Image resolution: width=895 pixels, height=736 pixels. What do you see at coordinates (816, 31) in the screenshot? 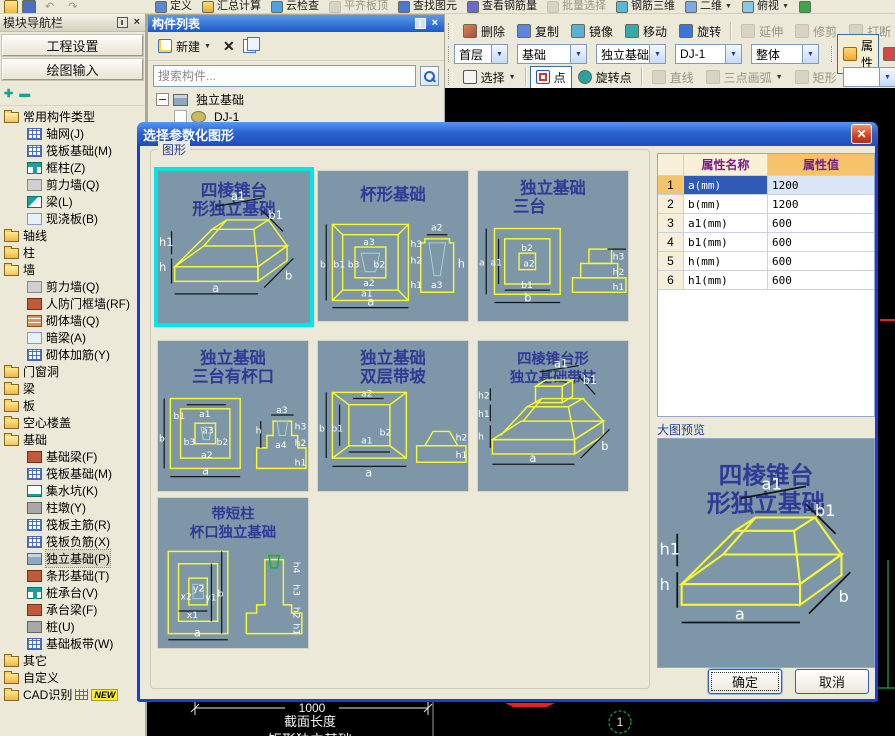
I see `toolbar-button: 修剪 ▼` at bounding box center [816, 31].